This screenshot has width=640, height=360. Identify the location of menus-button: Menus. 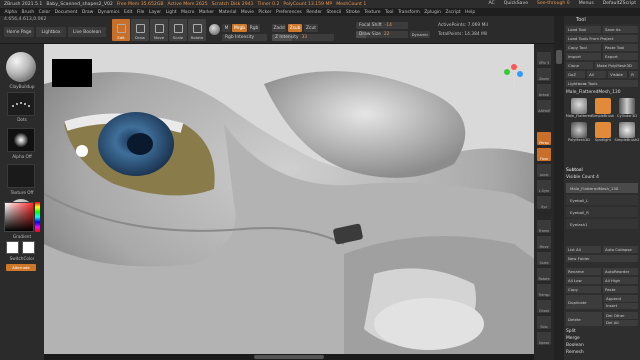
(586, 3).